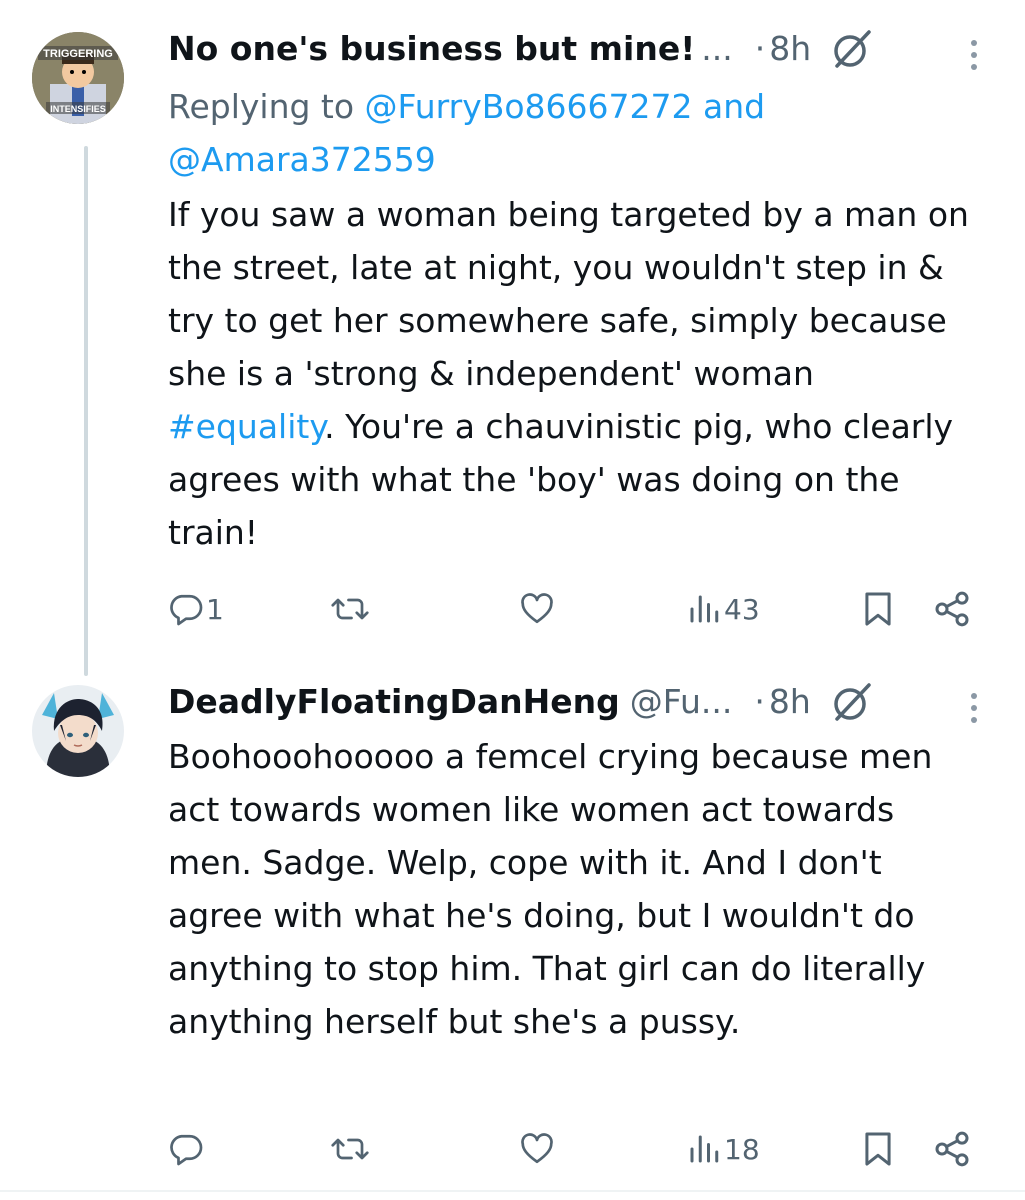 The height and width of the screenshot is (1200, 1025). Describe the element at coordinates (215, 609) in the screenshot. I see `reply-count: 1` at that location.